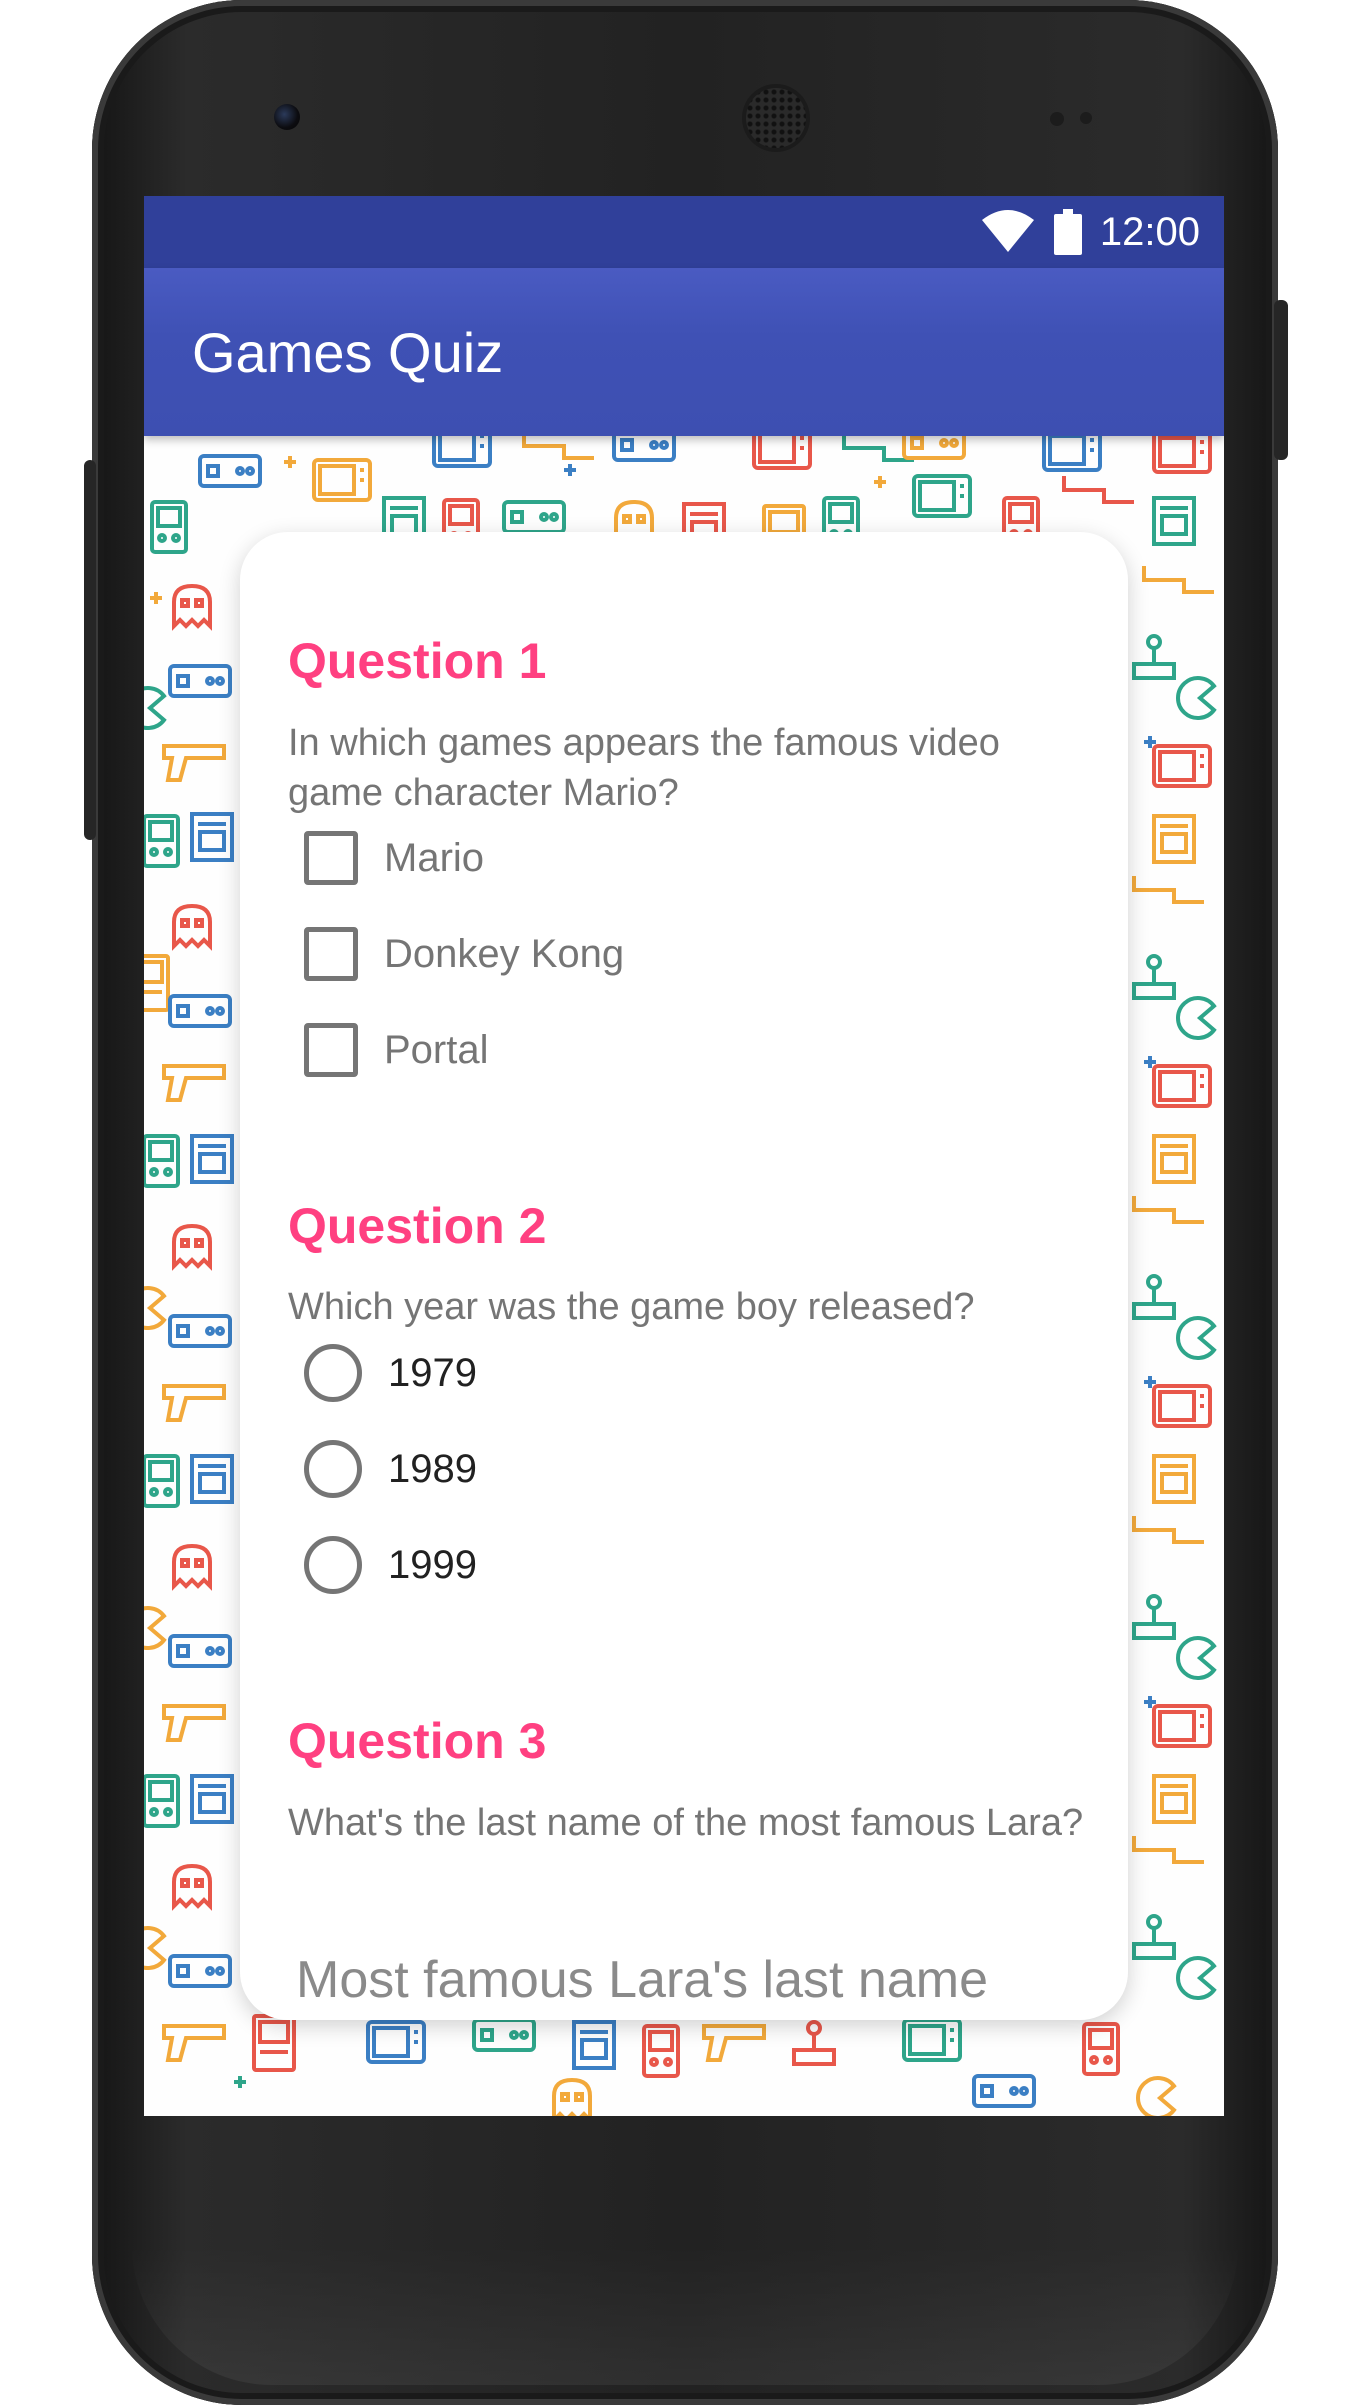  I want to click on question-2-heading: Question 2, so click(417, 1226).